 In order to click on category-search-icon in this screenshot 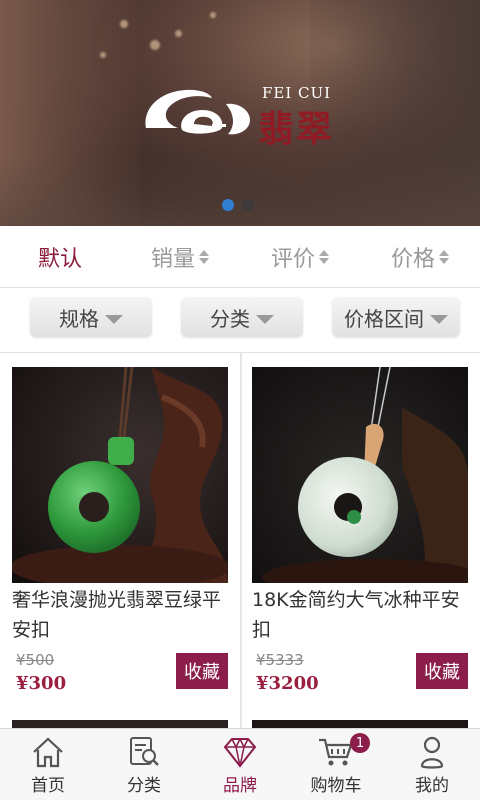, I will do `click(144, 751)`.